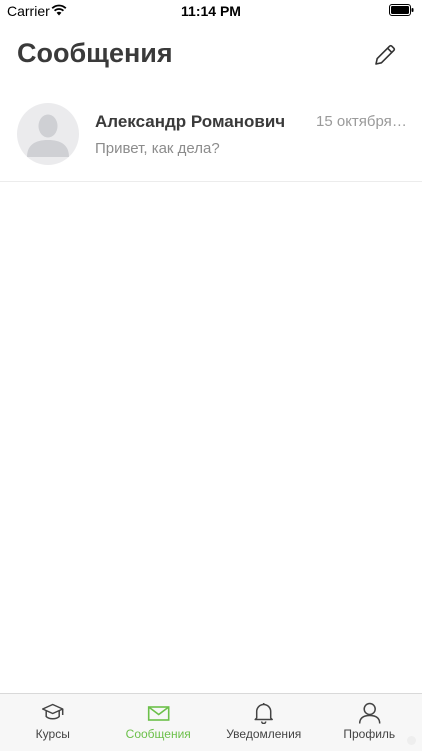  What do you see at coordinates (53, 734) in the screenshot?
I see `tab-label: Курсы` at bounding box center [53, 734].